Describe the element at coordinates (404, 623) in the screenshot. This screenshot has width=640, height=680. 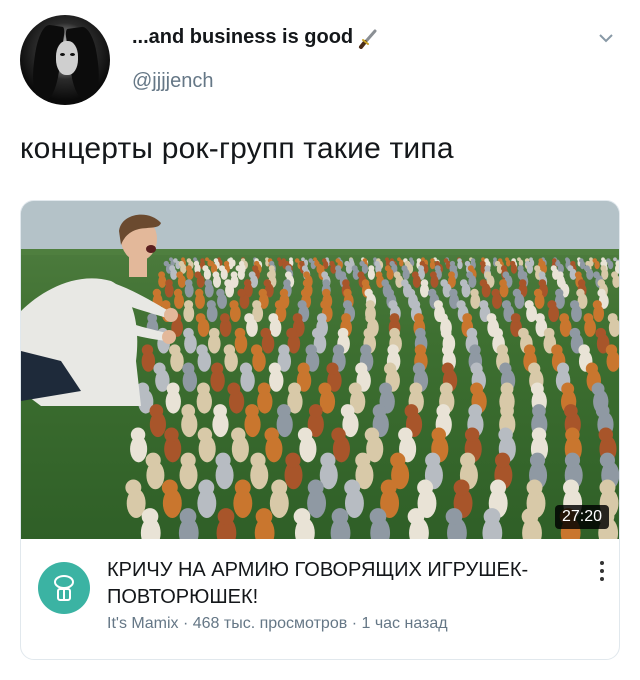
I see `upload-age: 1 час назад` at that location.